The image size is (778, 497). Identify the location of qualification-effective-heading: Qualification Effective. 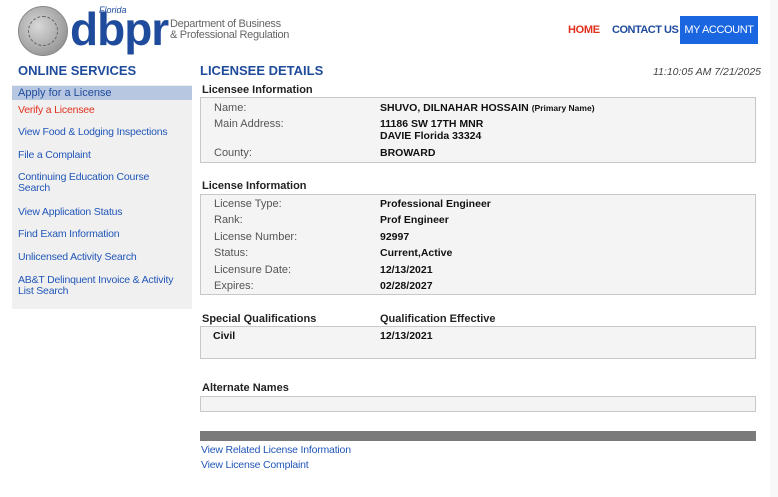
(438, 319).